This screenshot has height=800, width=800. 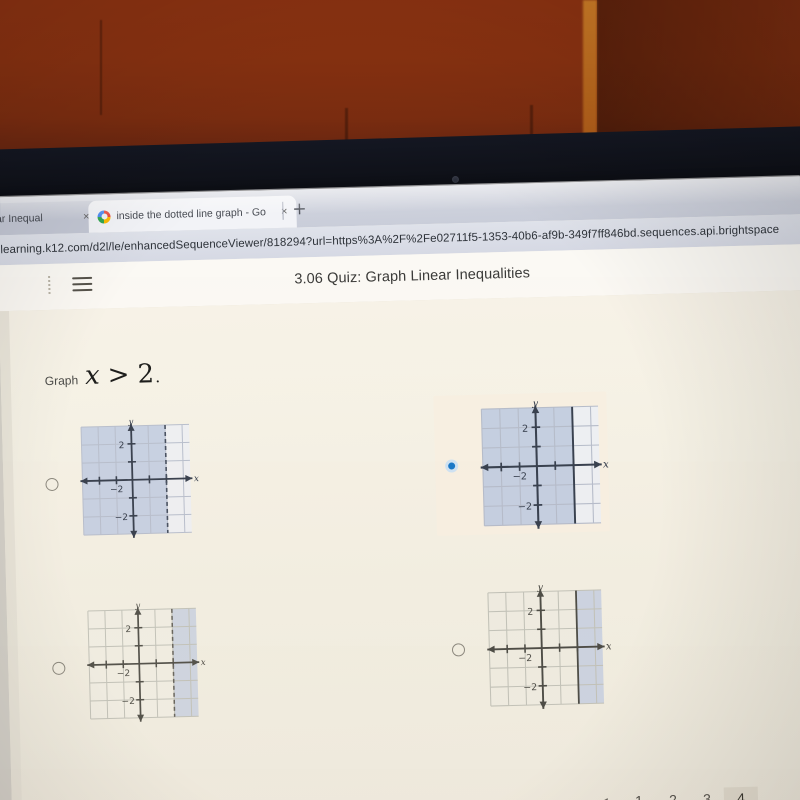 What do you see at coordinates (52, 484) in the screenshot?
I see `radio-button-a` at bounding box center [52, 484].